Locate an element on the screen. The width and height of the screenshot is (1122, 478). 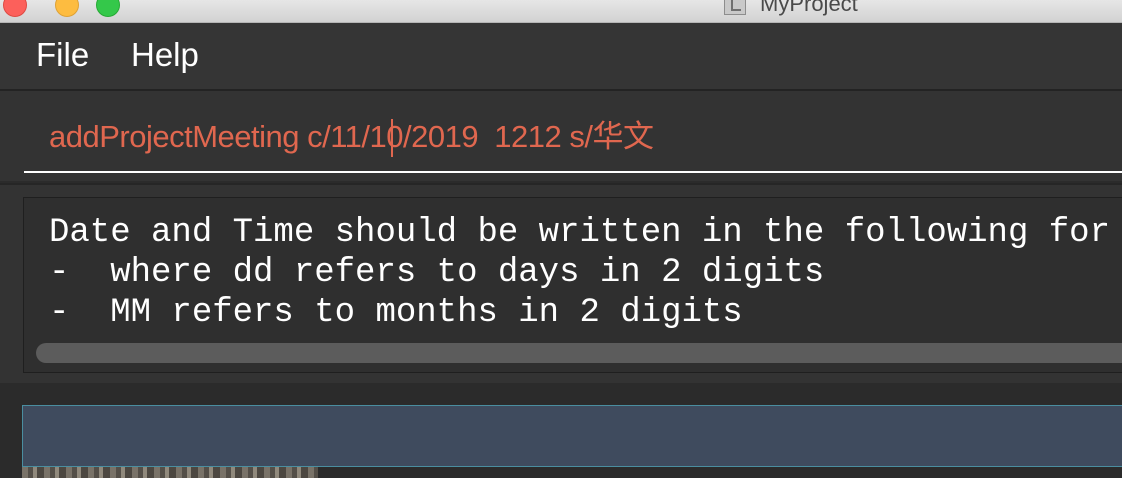
menu-help: Help is located at coordinates (165, 55).